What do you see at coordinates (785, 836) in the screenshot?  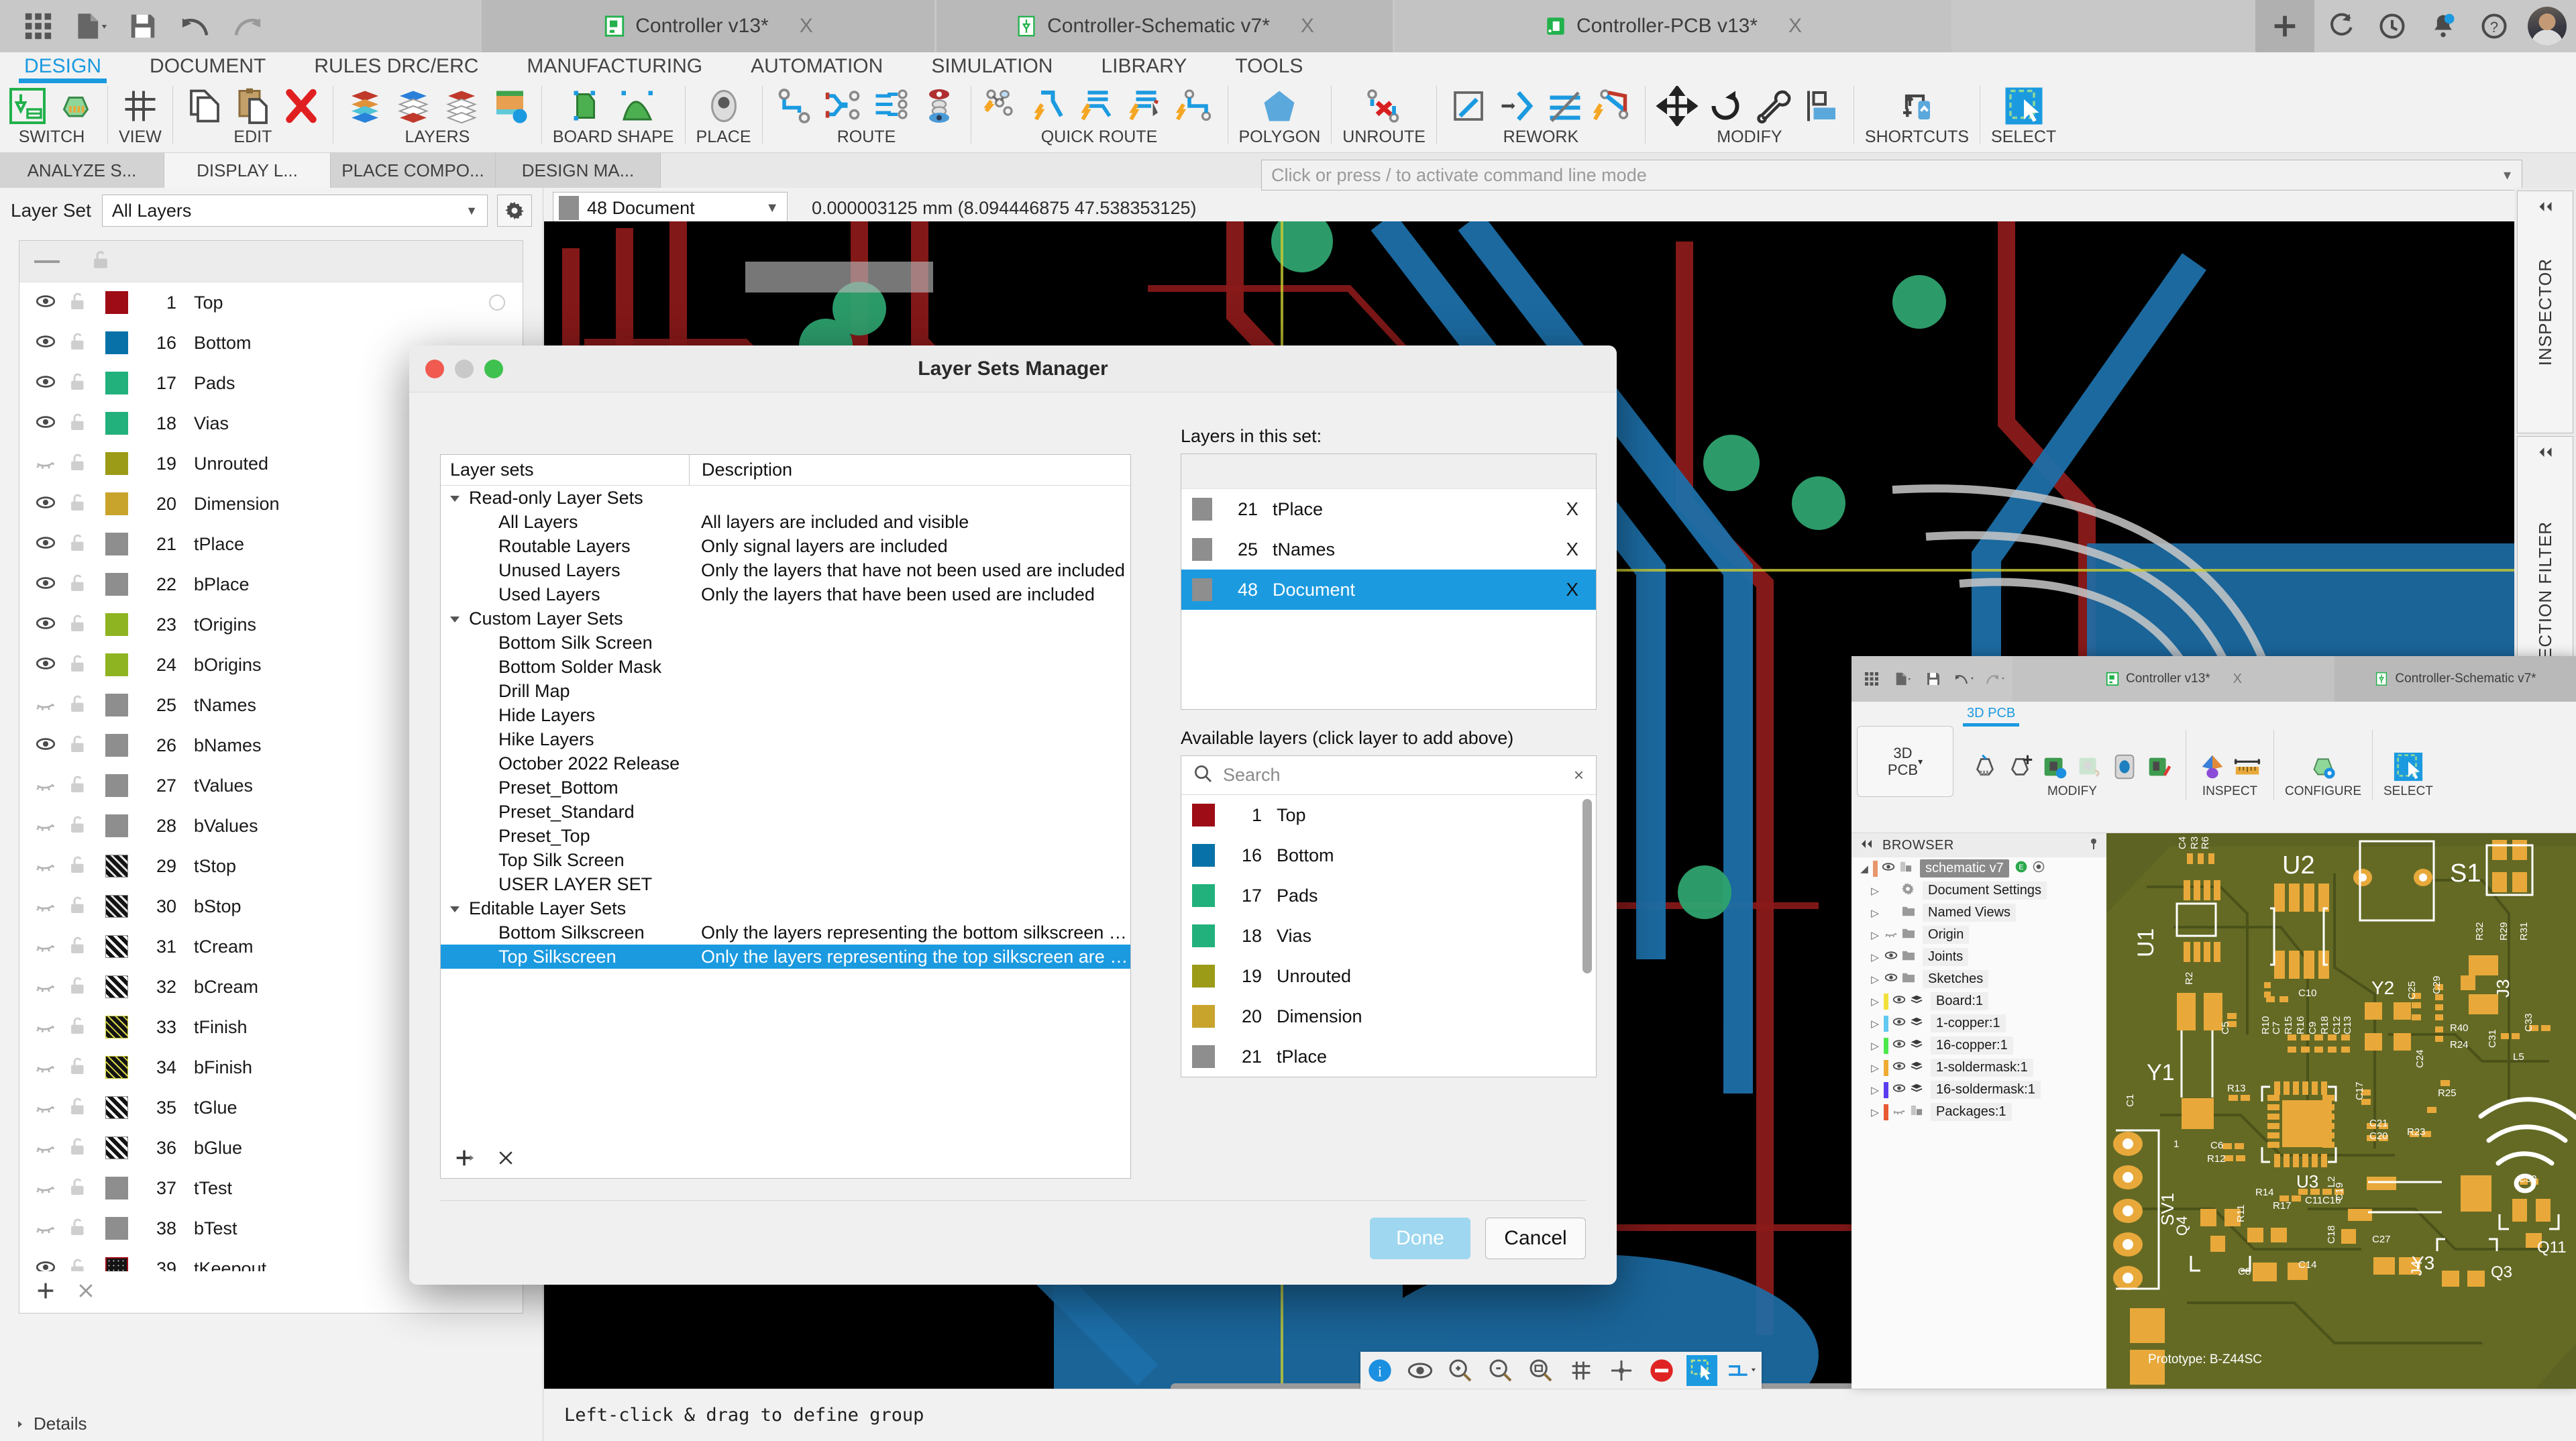 I see `layer-set-row: Preset_Top` at bounding box center [785, 836].